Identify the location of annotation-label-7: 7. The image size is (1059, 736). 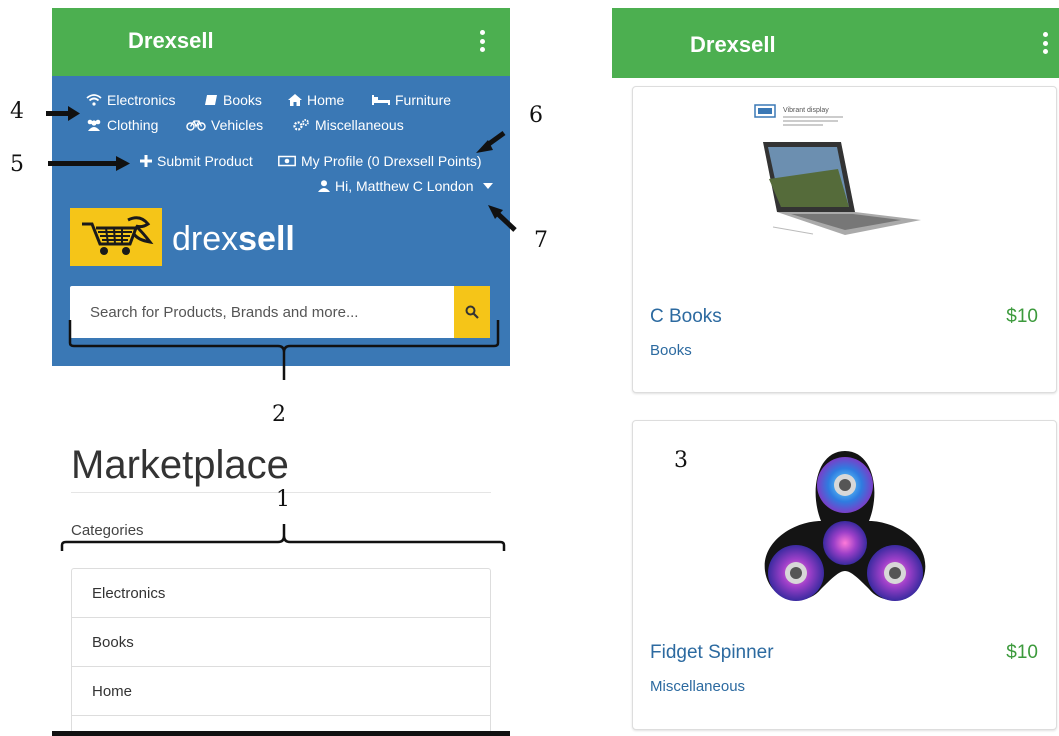
(541, 240).